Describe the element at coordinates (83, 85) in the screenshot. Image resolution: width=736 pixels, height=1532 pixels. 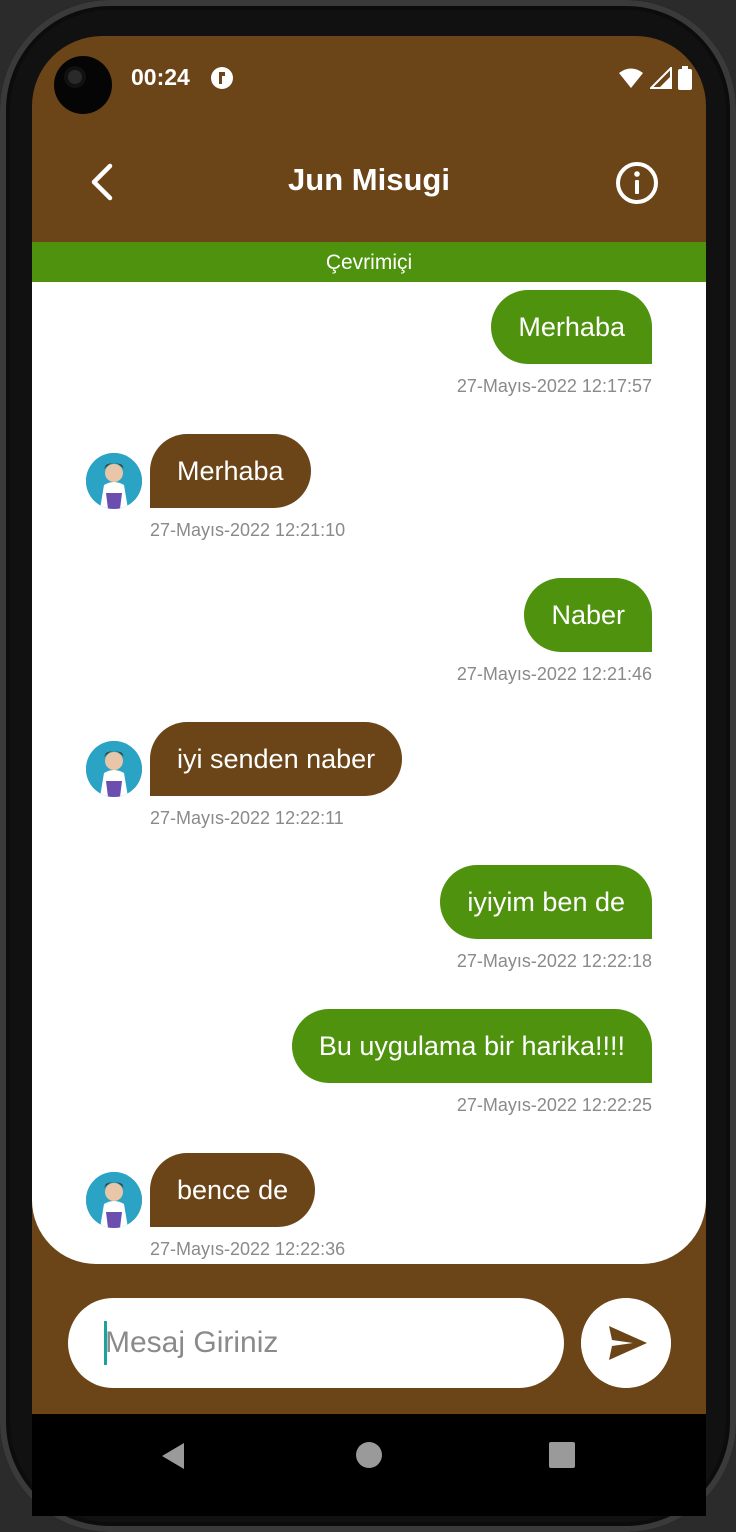
I see `camera-cutout` at that location.